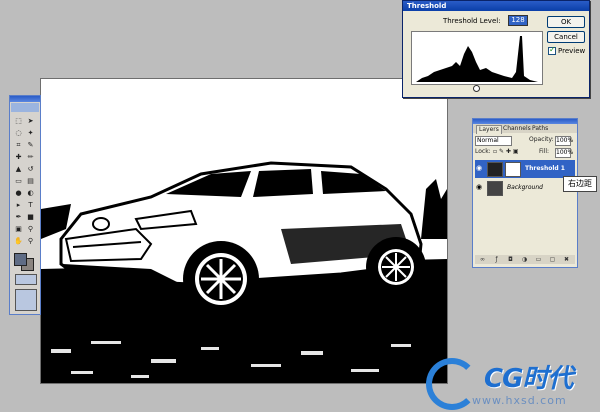 The width and height of the screenshot is (600, 412). Describe the element at coordinates (483, 151) in the screenshot. I see `lock-label: Lock:` at that location.